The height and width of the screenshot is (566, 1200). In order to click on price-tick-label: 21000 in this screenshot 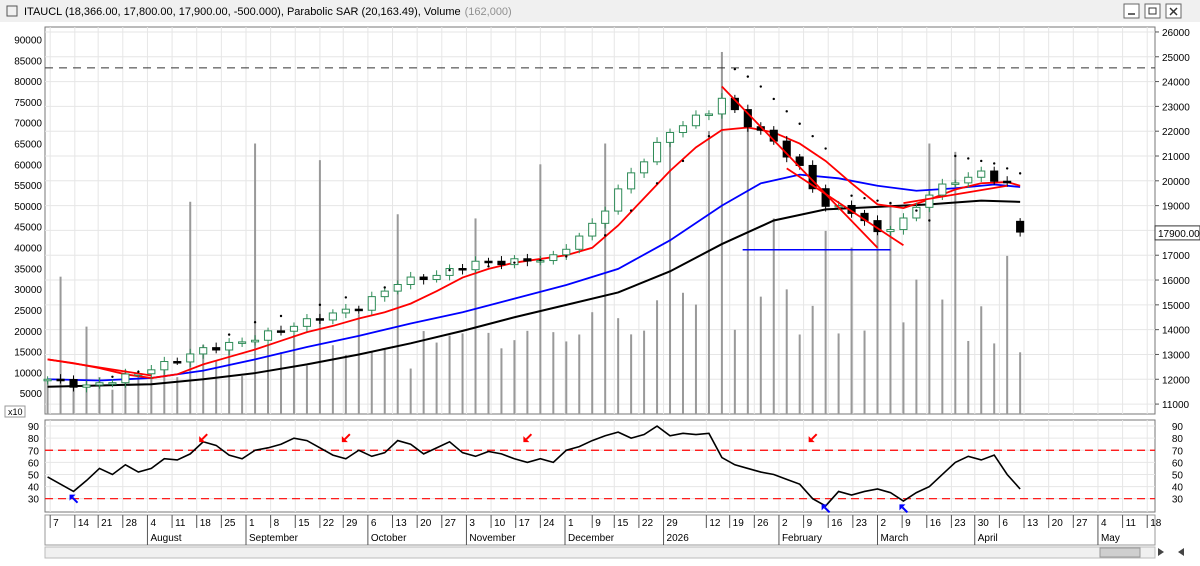, I will do `click(1176, 157)`.